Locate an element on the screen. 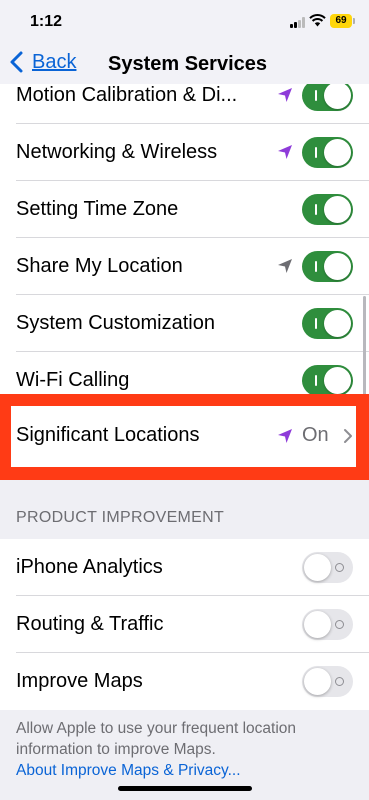 The width and height of the screenshot is (369, 800). routing-traffic-toggle is located at coordinates (327, 624).